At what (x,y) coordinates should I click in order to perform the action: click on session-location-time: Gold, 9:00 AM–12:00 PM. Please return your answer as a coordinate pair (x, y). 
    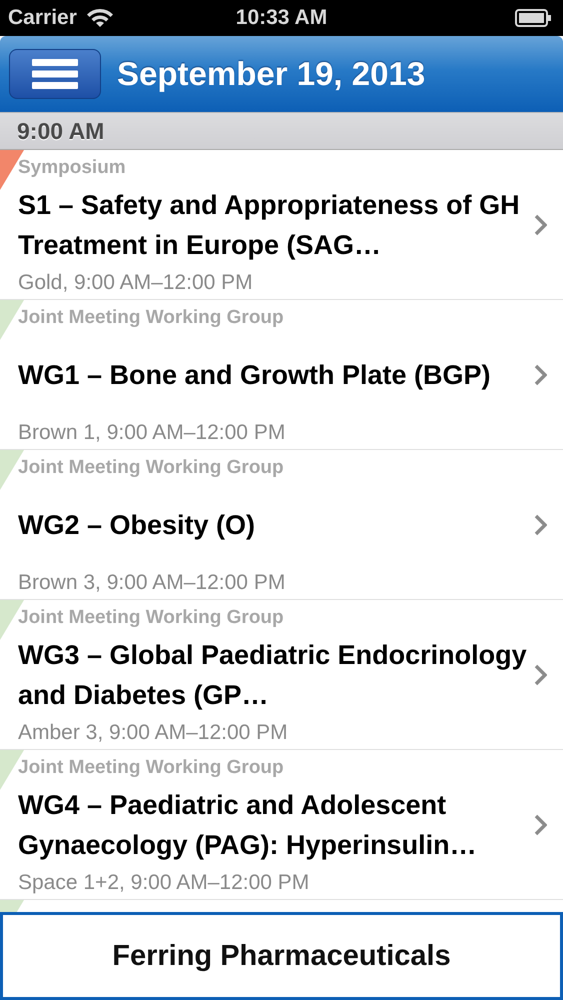
    Looking at the image, I should click on (136, 283).